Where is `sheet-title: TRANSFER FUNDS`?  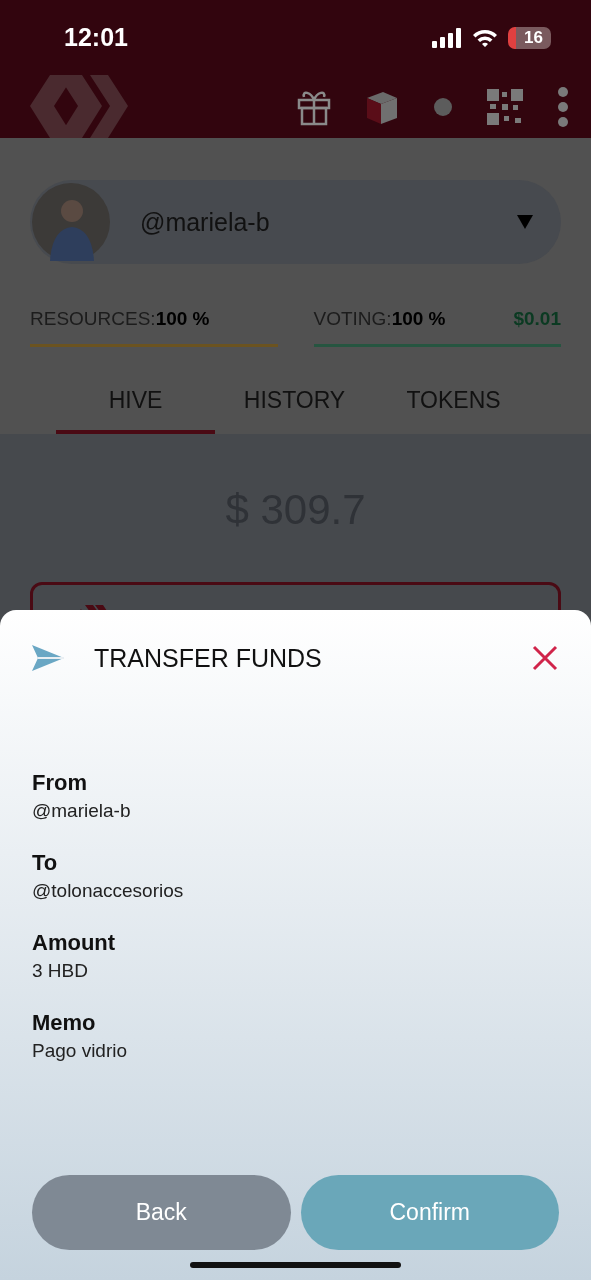 sheet-title: TRANSFER FUNDS is located at coordinates (208, 658).